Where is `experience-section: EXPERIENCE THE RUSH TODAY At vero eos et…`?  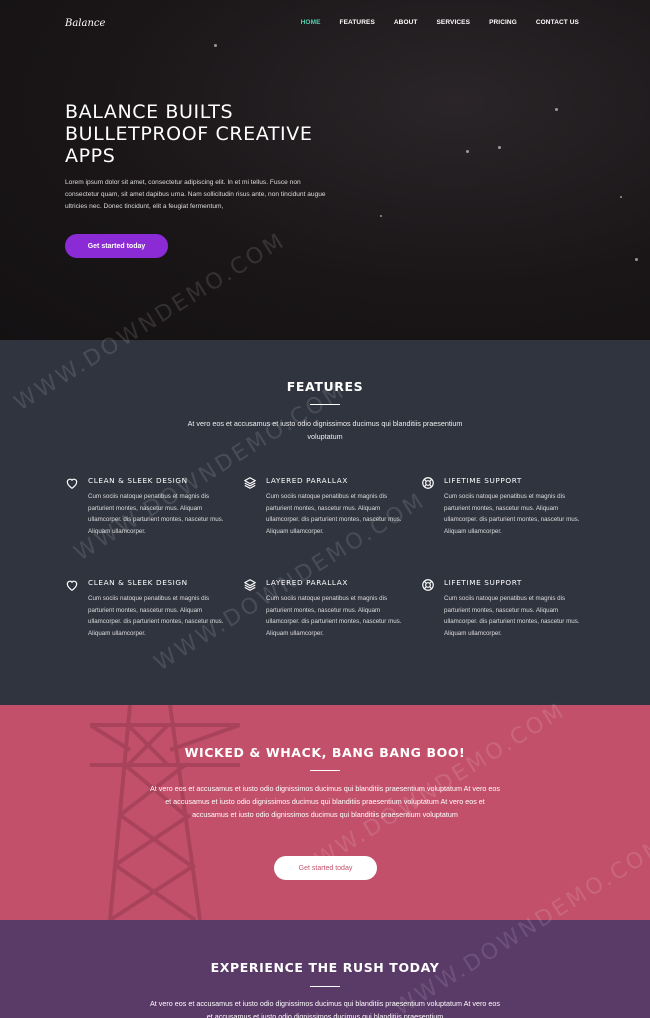 experience-section: EXPERIENCE THE RUSH TODAY At vero eos et… is located at coordinates (325, 969).